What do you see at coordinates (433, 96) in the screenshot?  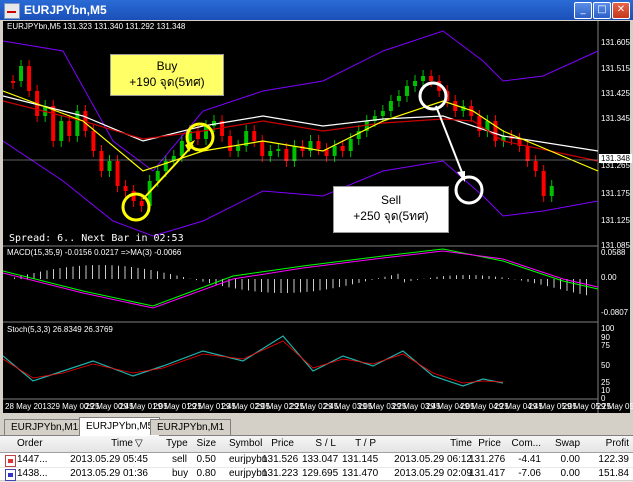 I see `sell-entry-circle` at bounding box center [433, 96].